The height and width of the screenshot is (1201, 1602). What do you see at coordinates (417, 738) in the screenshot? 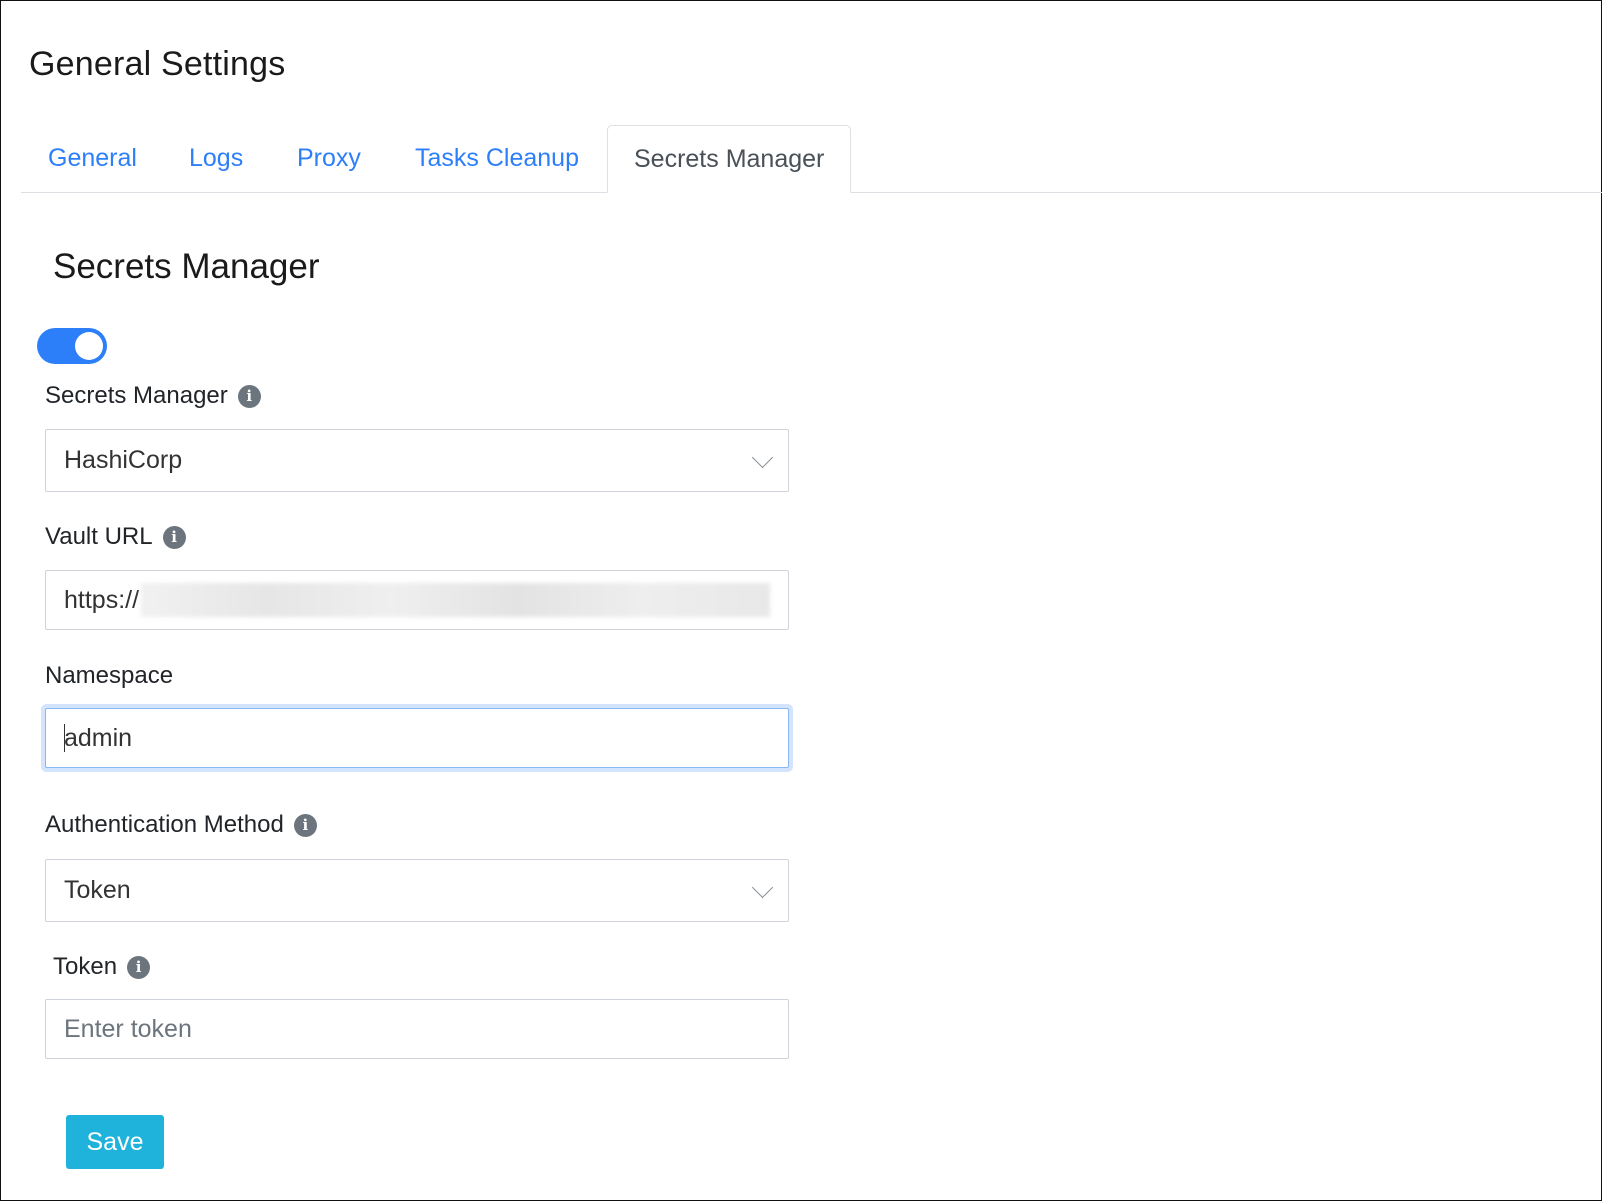
I see `namespace-input: admin` at bounding box center [417, 738].